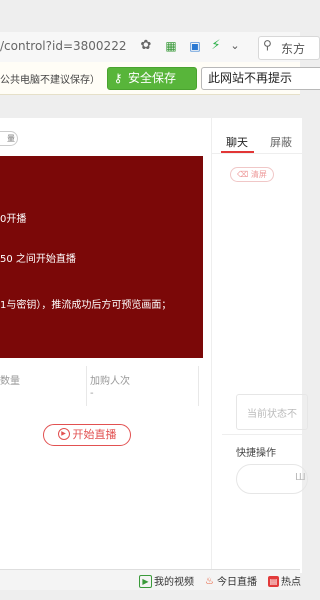 The image size is (320, 600). I want to click on password-save-bar: 公共电脑不建议保存） ⚷ 安全保存 此网站不再提示, so click(160, 78).